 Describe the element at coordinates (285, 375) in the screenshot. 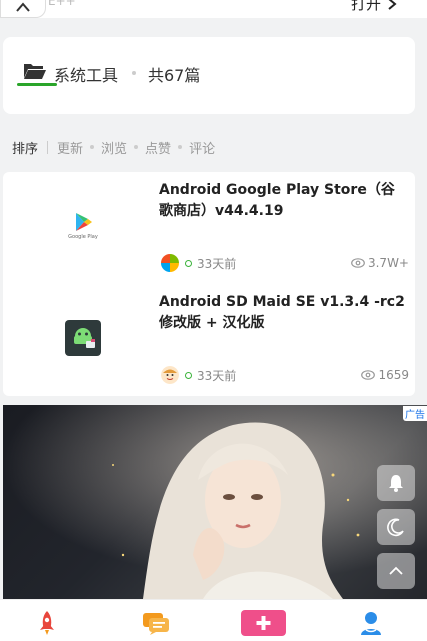

I see `post-meta: 33天前 1659` at that location.